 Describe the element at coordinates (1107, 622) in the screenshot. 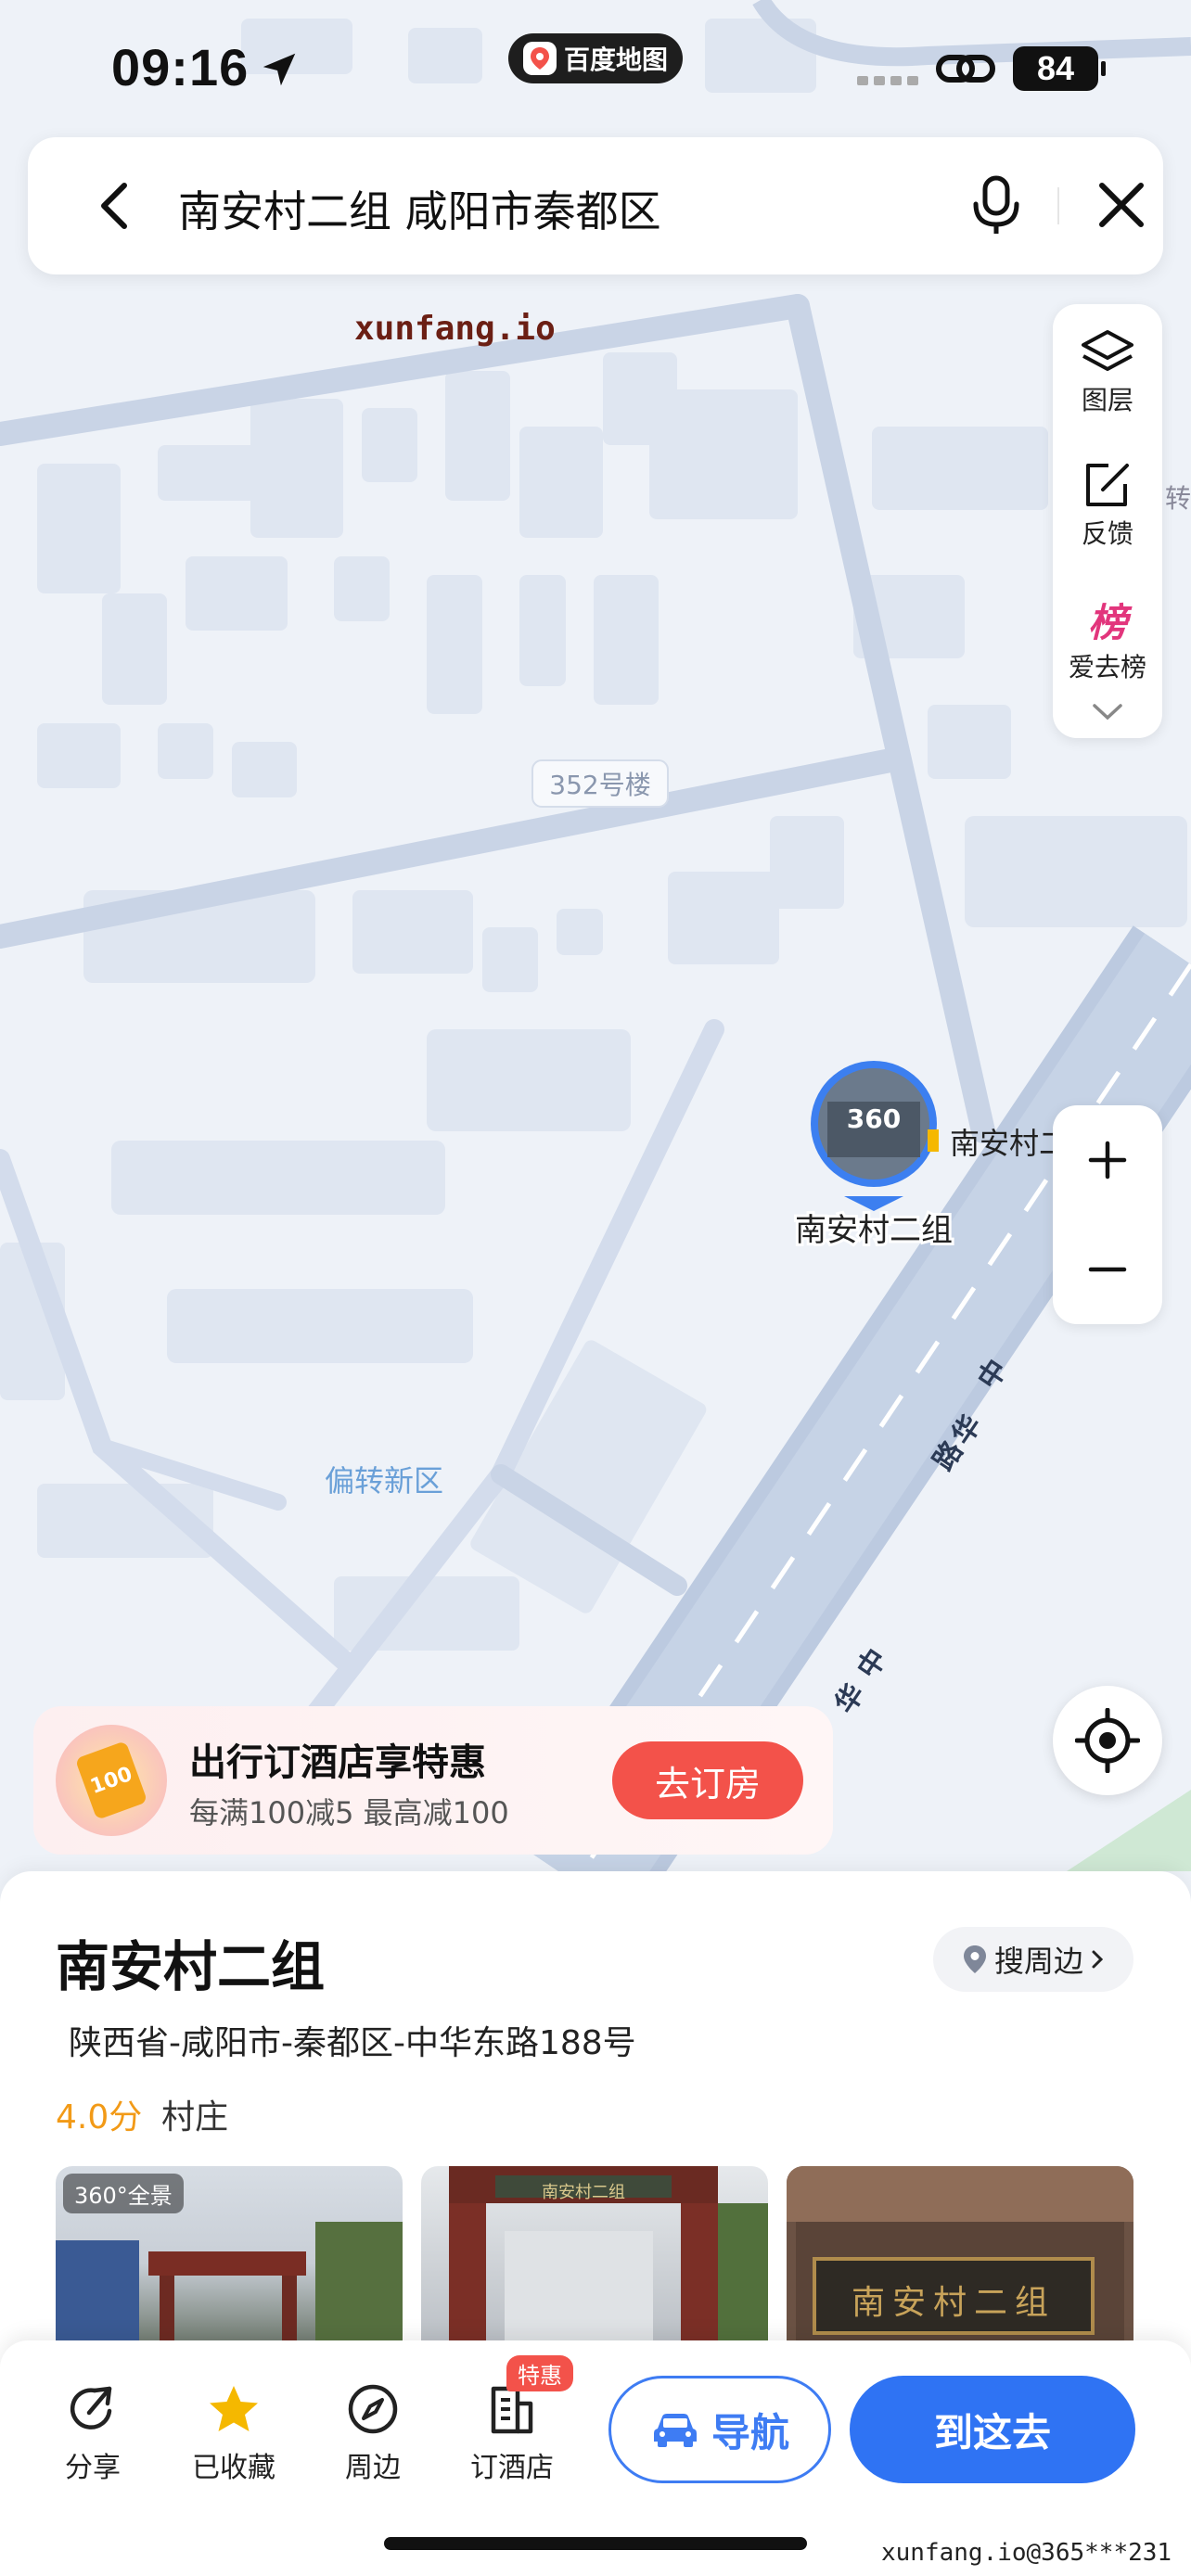

I see `ranking-badge-icon: 榜` at that location.